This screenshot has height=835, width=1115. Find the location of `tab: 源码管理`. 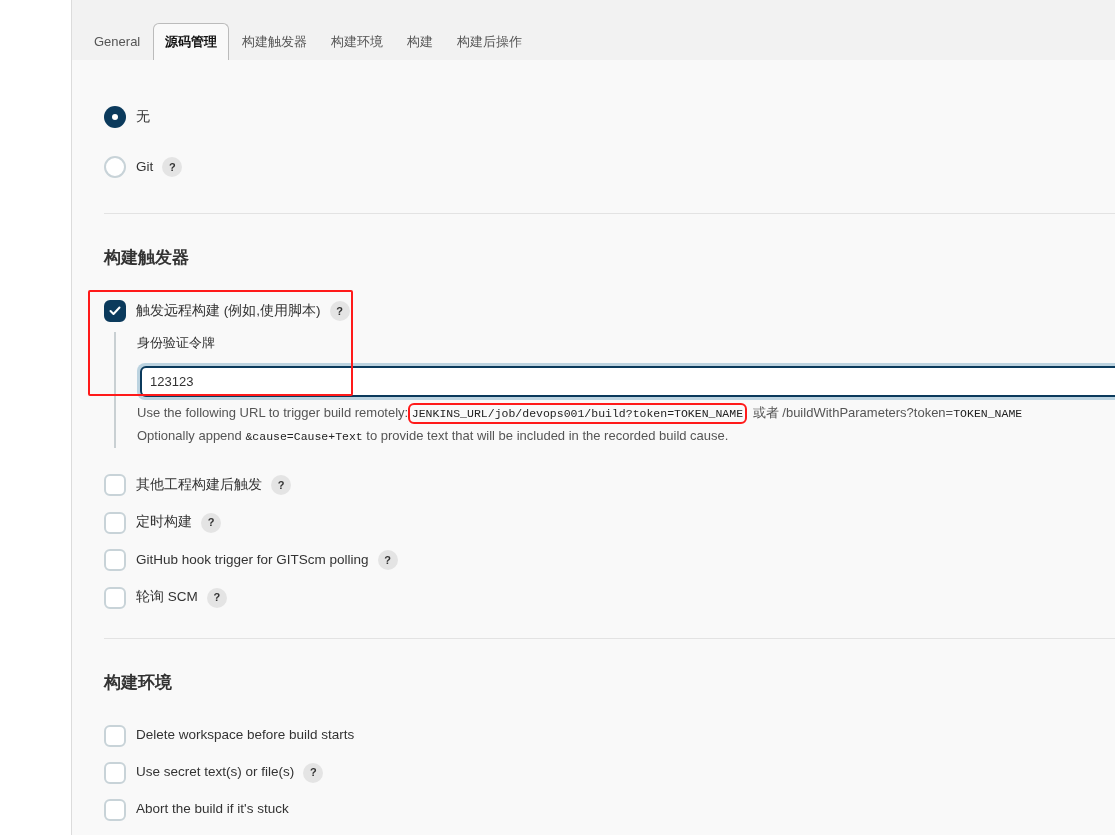

tab: 源码管理 is located at coordinates (191, 41).